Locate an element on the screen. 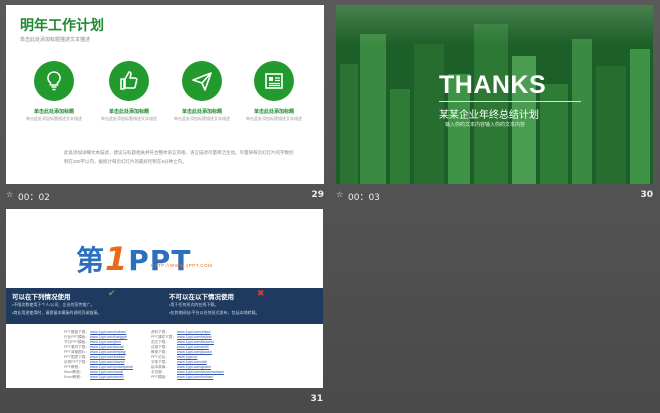 This screenshot has height=413, width=660. link-url: www.1ppt.com/powerpoint/ is located at coordinates (111, 367).